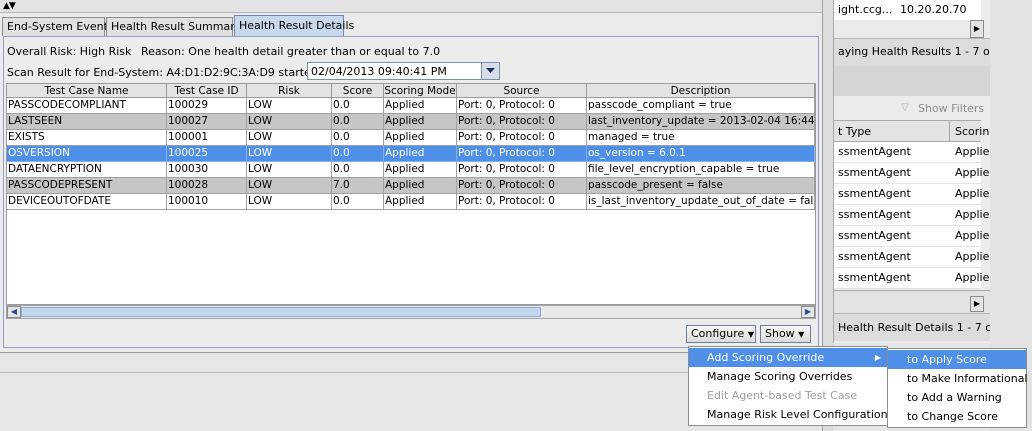 This screenshot has width=1032, height=431. What do you see at coordinates (58, 26) in the screenshot?
I see `tab-end-system-events: End-System Events` at bounding box center [58, 26].